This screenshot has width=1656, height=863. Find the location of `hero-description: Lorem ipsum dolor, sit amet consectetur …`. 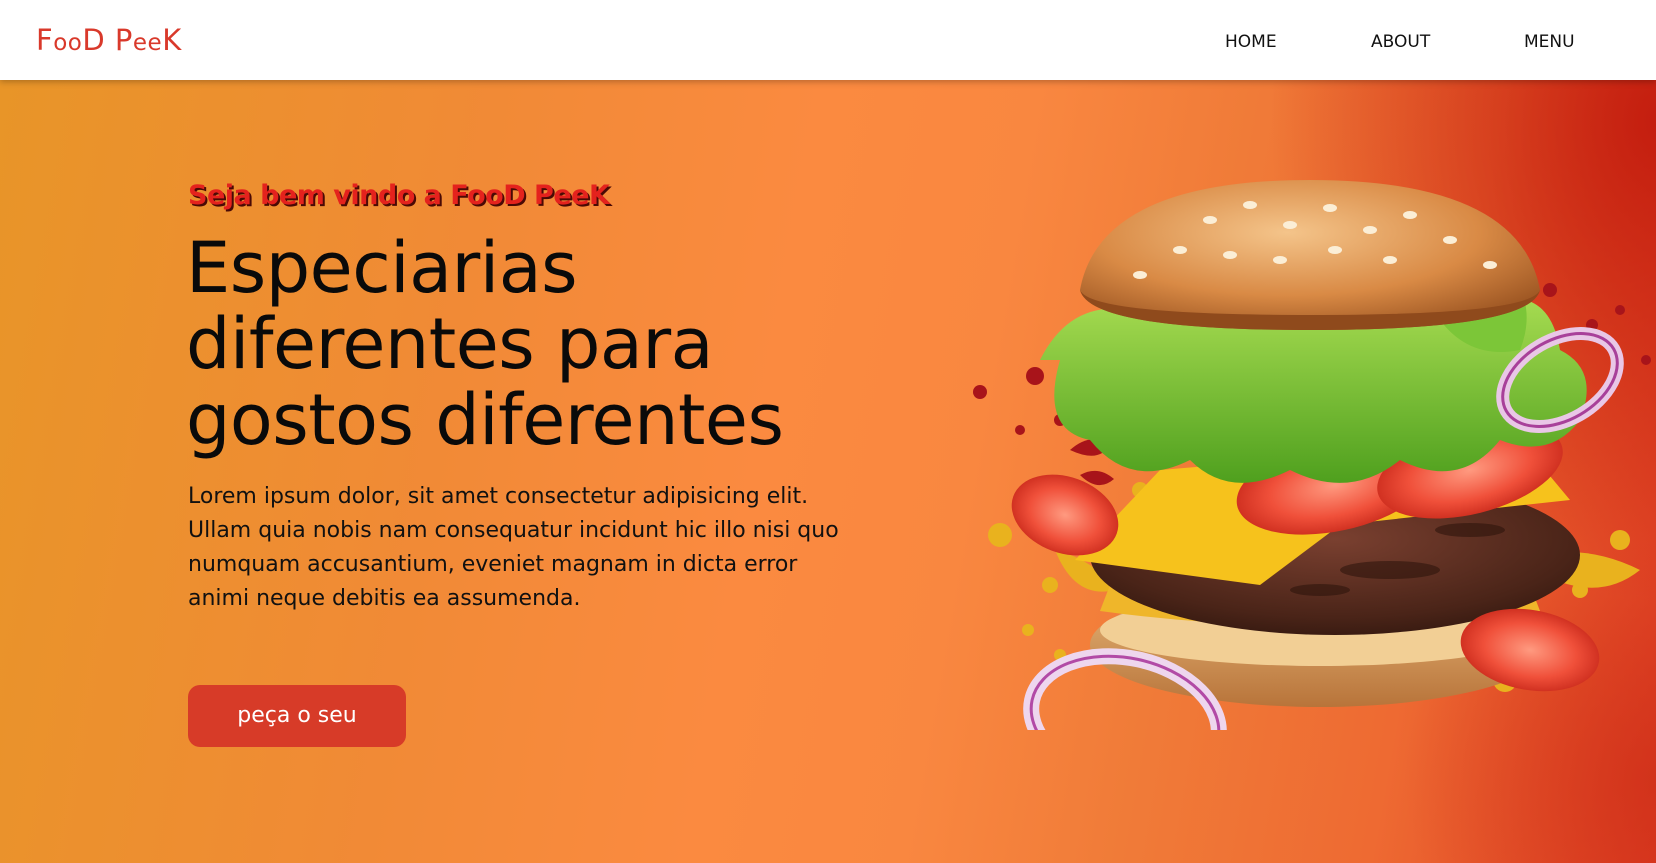

hero-description: Lorem ipsum dolor, sit amet consectetur … is located at coordinates (538, 548).